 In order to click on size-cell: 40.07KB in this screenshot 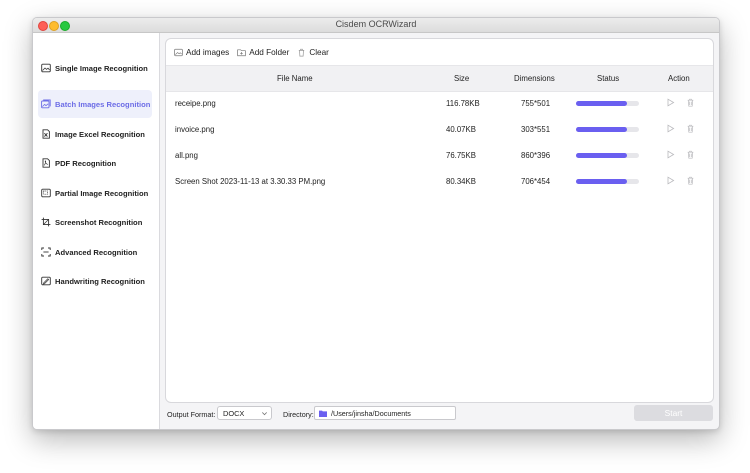, I will do `click(461, 129)`.